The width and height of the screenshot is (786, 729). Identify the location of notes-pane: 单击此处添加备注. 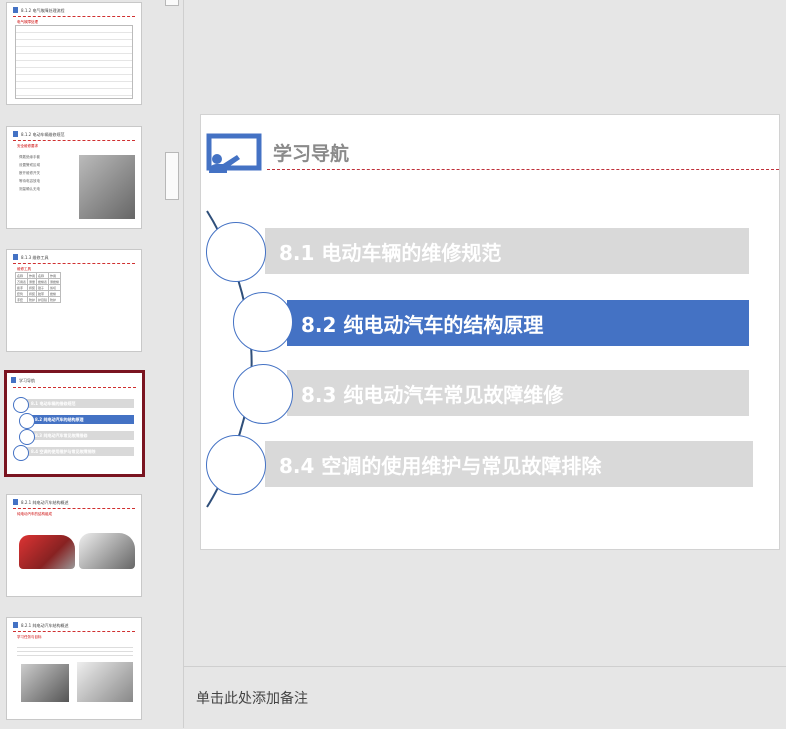
(485, 697).